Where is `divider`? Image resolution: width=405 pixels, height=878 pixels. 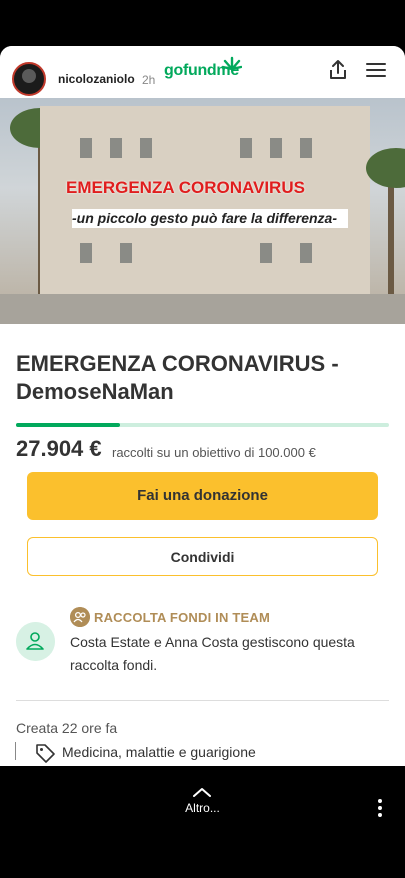
divider is located at coordinates (202, 700).